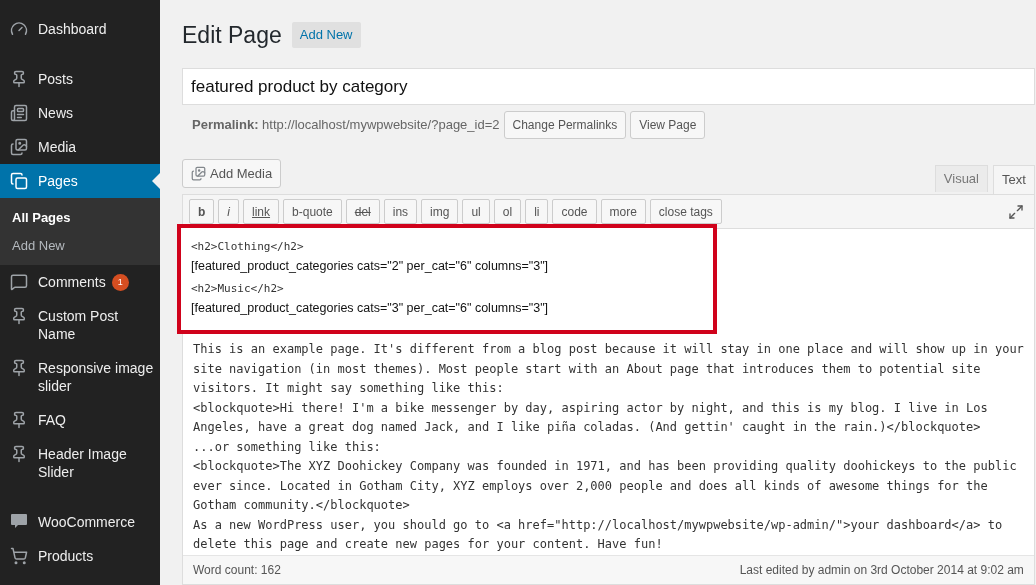  What do you see at coordinates (591, 486) in the screenshot?
I see `content-line: ever since. Located in Gotham City, XYZ employs over 2,000 people and does all kinds of awesome things for the` at bounding box center [591, 486].